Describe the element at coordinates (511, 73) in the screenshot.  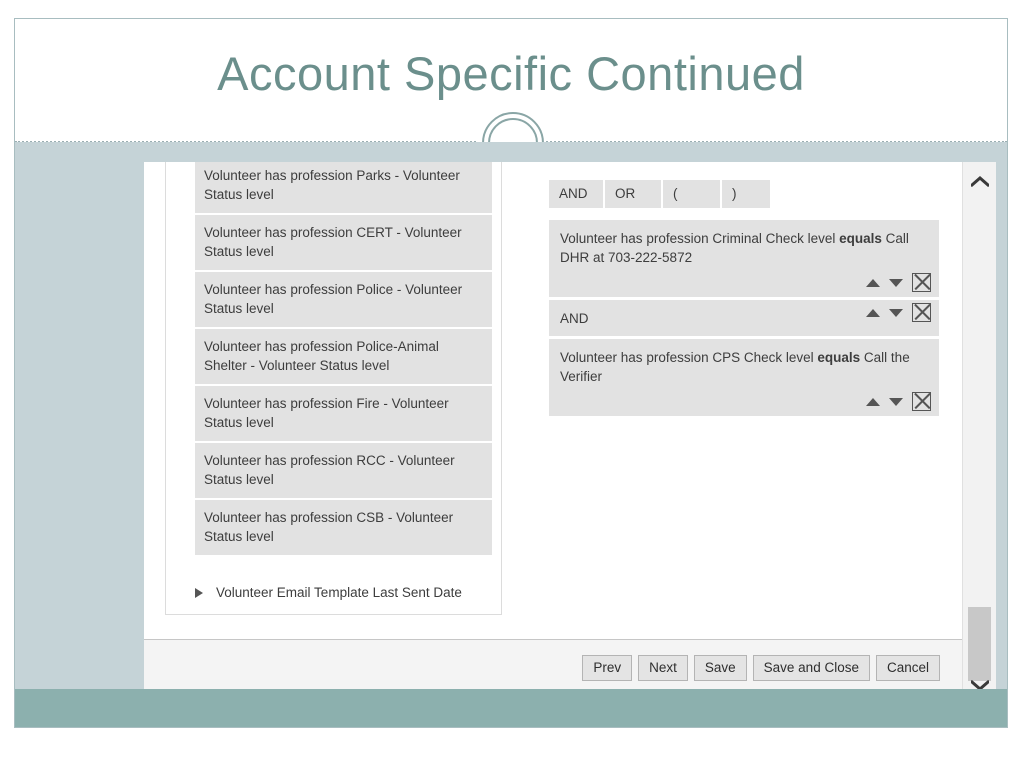
I see `page-title: Account Specific Continued` at that location.